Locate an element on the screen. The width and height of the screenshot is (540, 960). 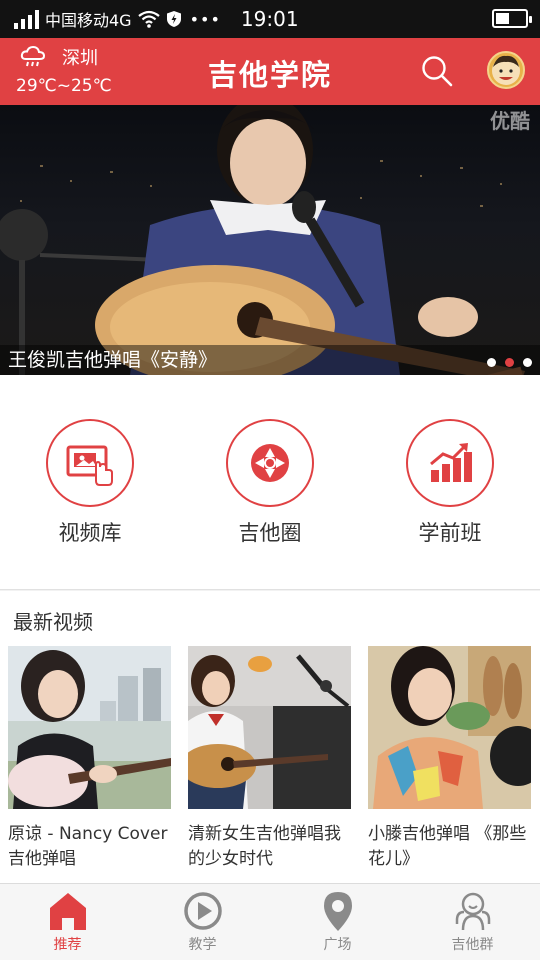
app-title: 吉他学院 is located at coordinates (269, 75).